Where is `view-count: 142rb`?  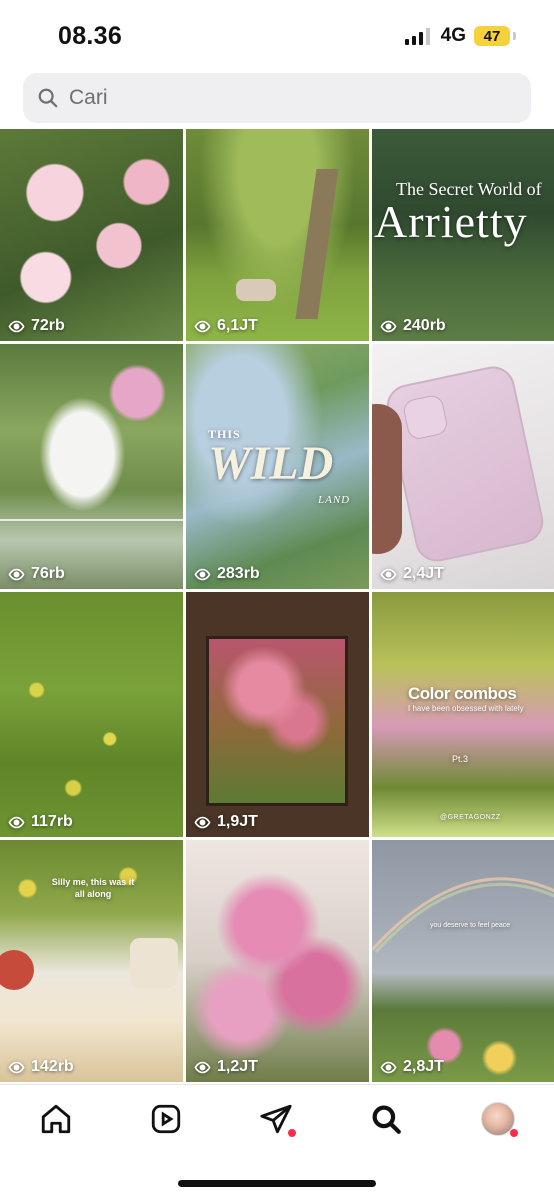 view-count: 142rb is located at coordinates (41, 1067).